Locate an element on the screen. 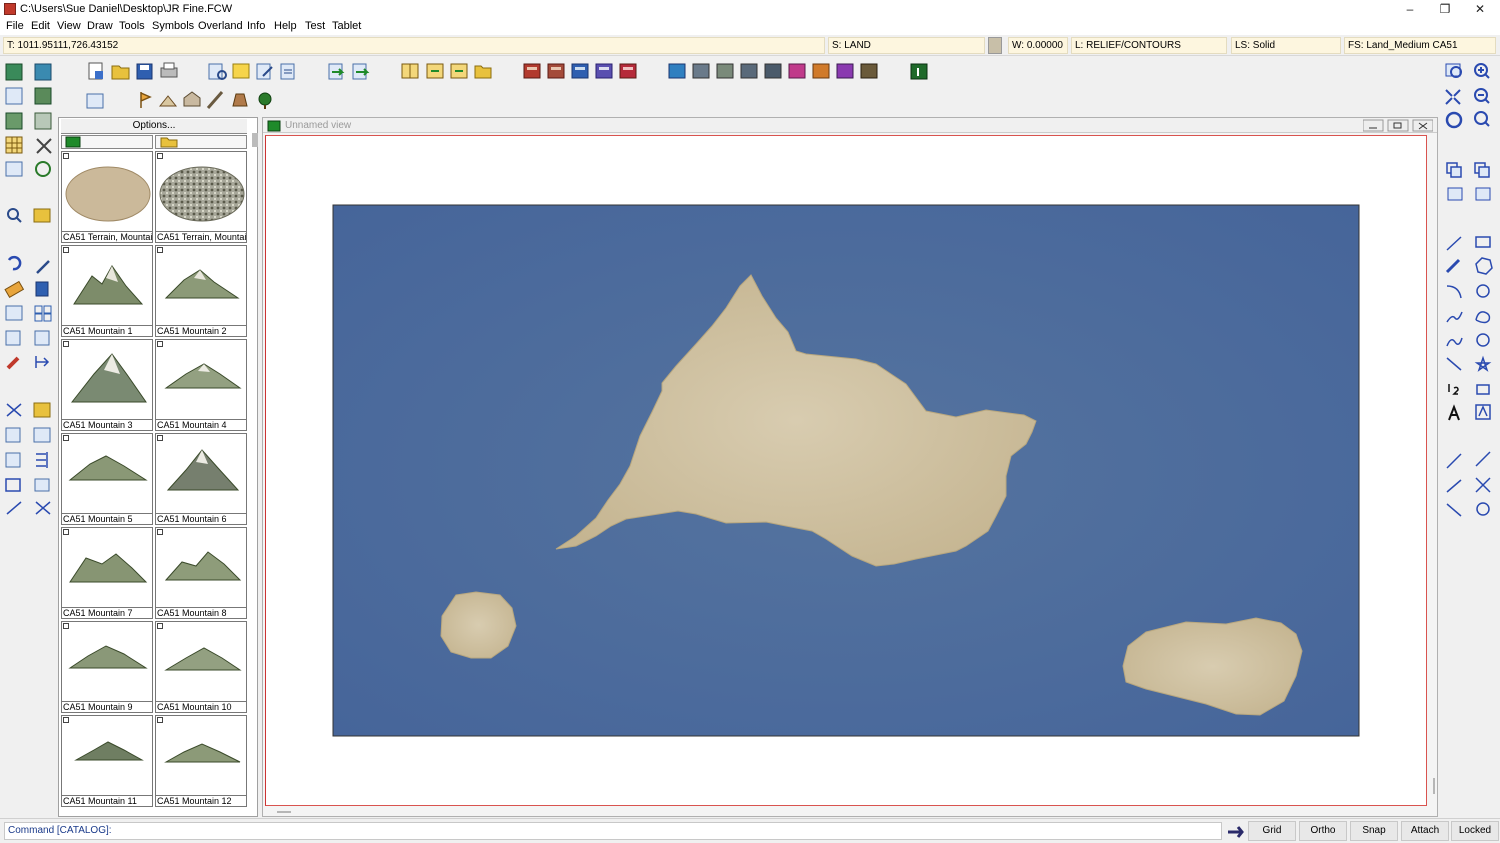  text-edit-icon is located at coordinates (42, 410).